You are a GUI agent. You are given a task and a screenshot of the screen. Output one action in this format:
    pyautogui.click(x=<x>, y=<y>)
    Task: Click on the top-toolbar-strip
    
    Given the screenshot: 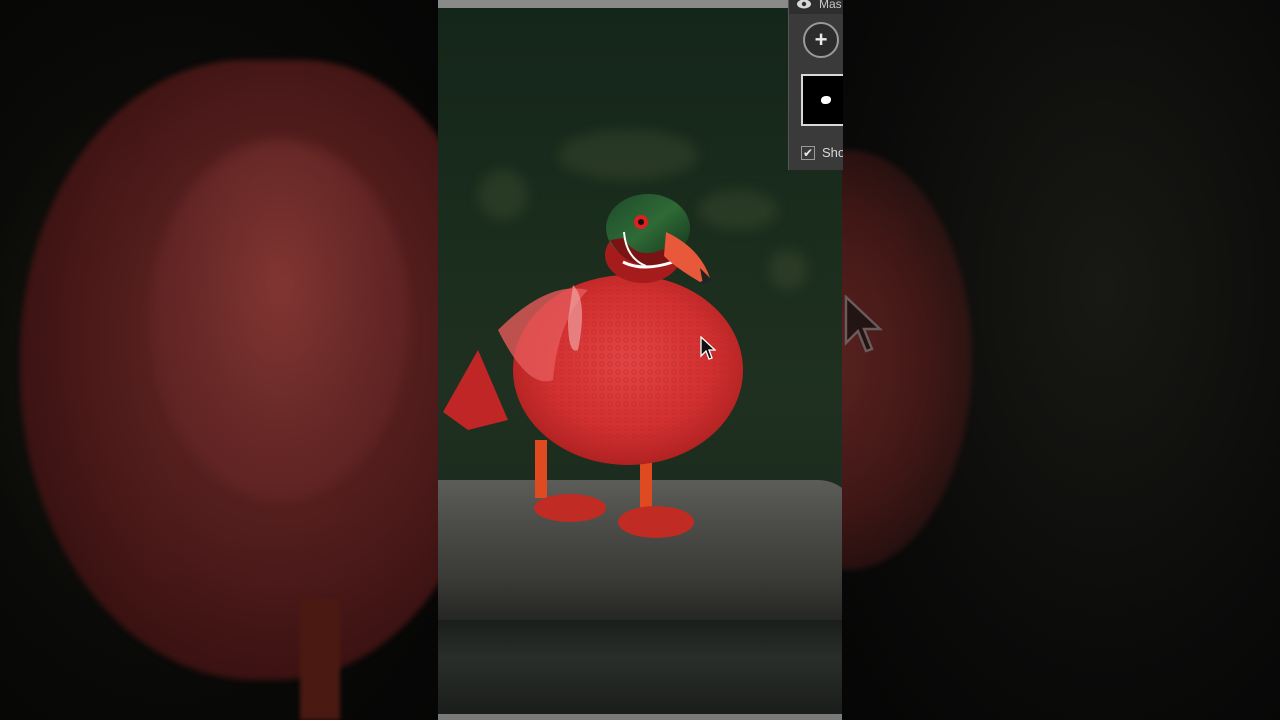 What is the action you would take?
    pyautogui.click(x=640, y=4)
    